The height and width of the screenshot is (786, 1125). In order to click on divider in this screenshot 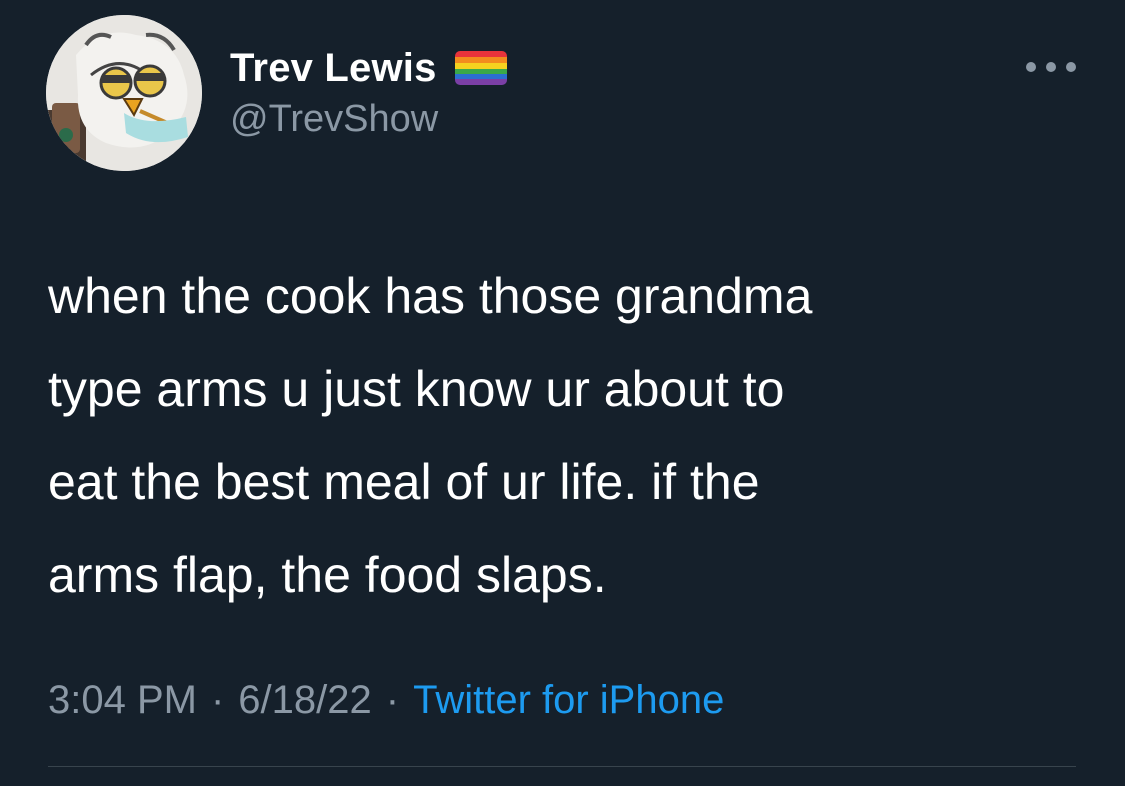, I will do `click(562, 766)`.